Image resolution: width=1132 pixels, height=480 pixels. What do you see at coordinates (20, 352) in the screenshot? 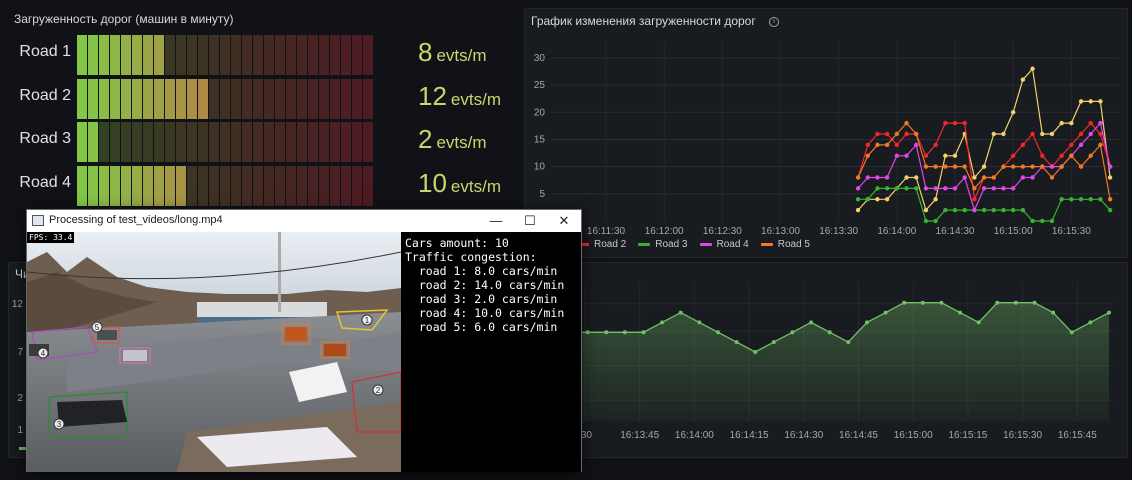
I see `y-tick-label: 7` at bounding box center [20, 352].